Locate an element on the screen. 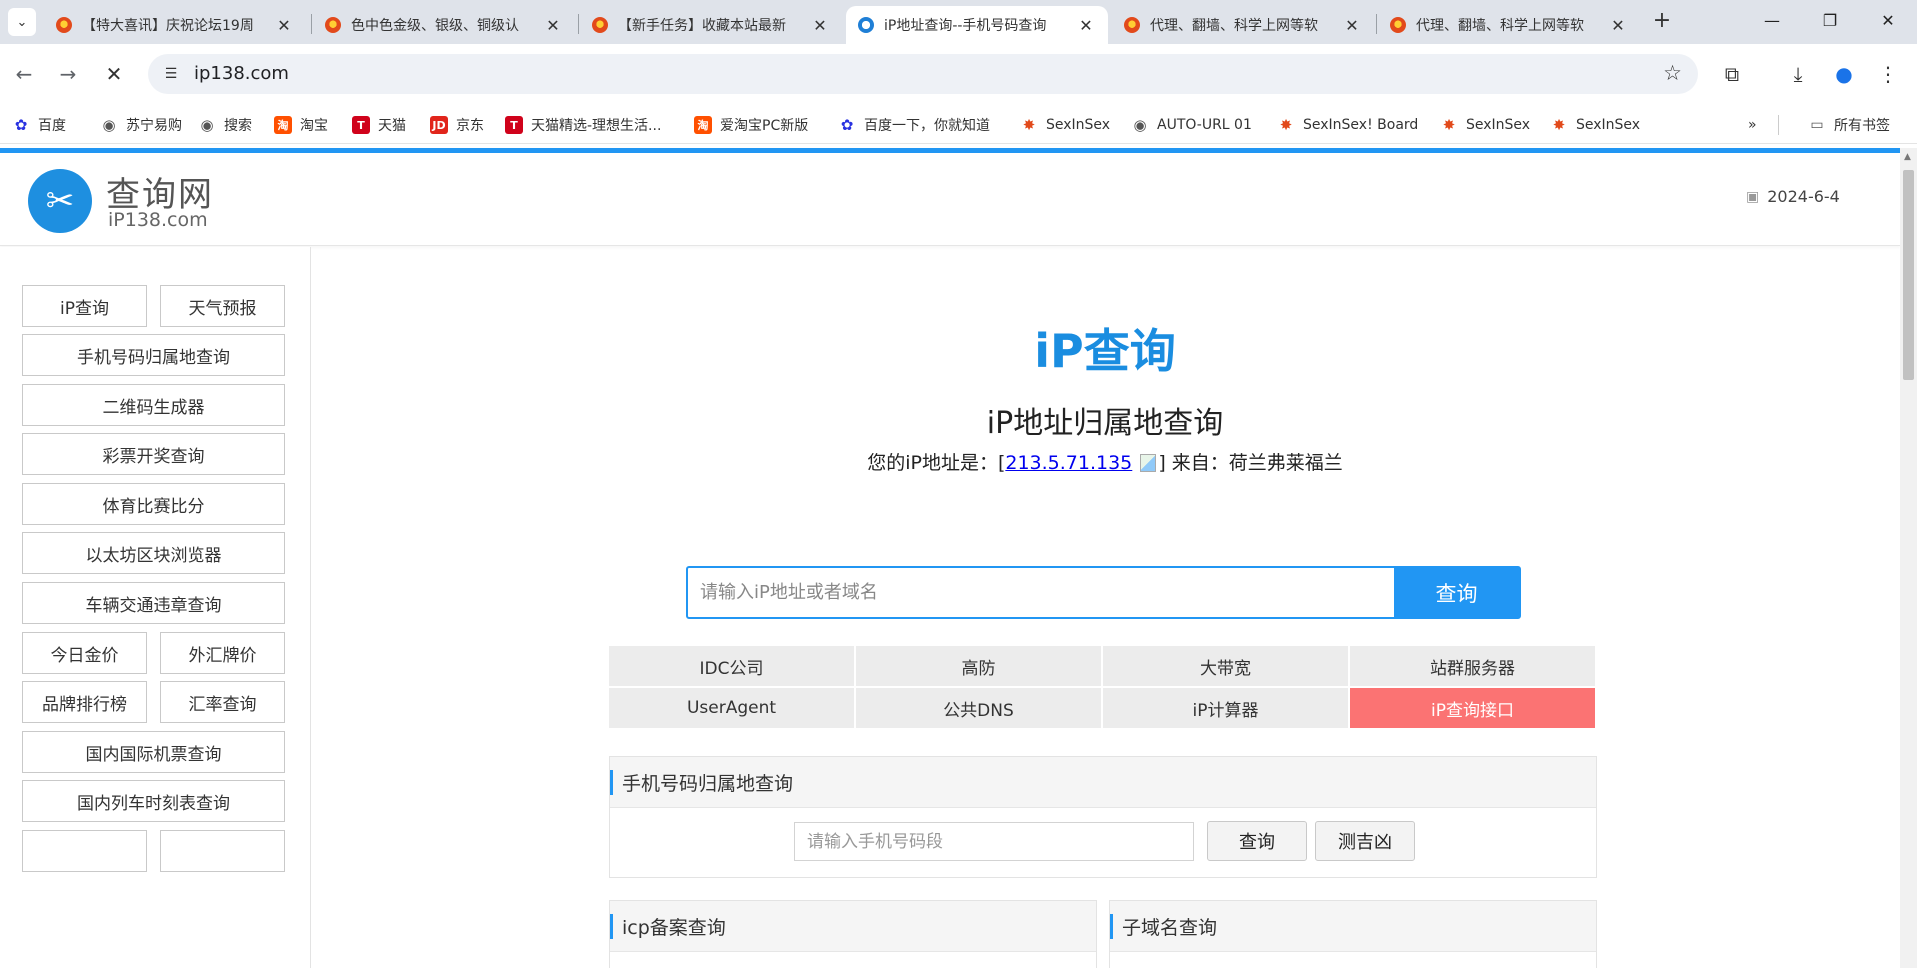 This screenshot has height=968, width=1917. bookmark-item: ✿ 百度一下，你就知道 is located at coordinates (914, 125).